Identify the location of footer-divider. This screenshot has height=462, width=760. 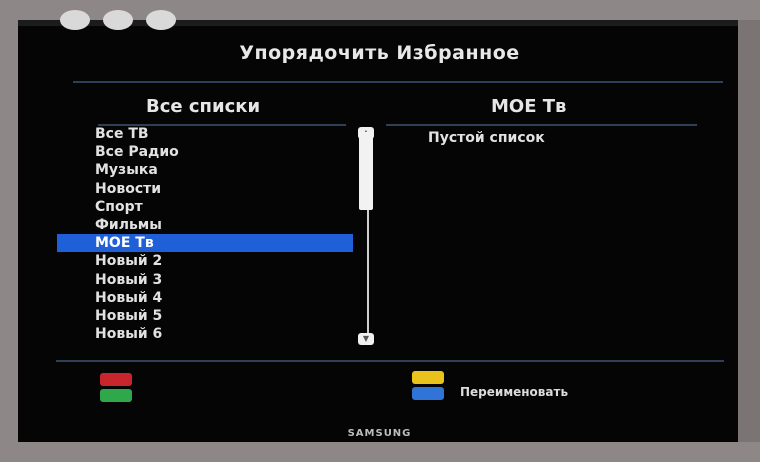
(390, 361).